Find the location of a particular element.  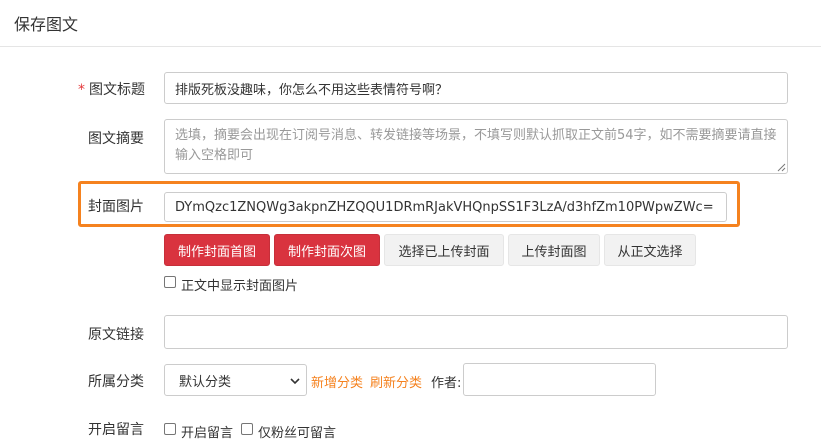

fans-only-comments-checkbox is located at coordinates (247, 429).